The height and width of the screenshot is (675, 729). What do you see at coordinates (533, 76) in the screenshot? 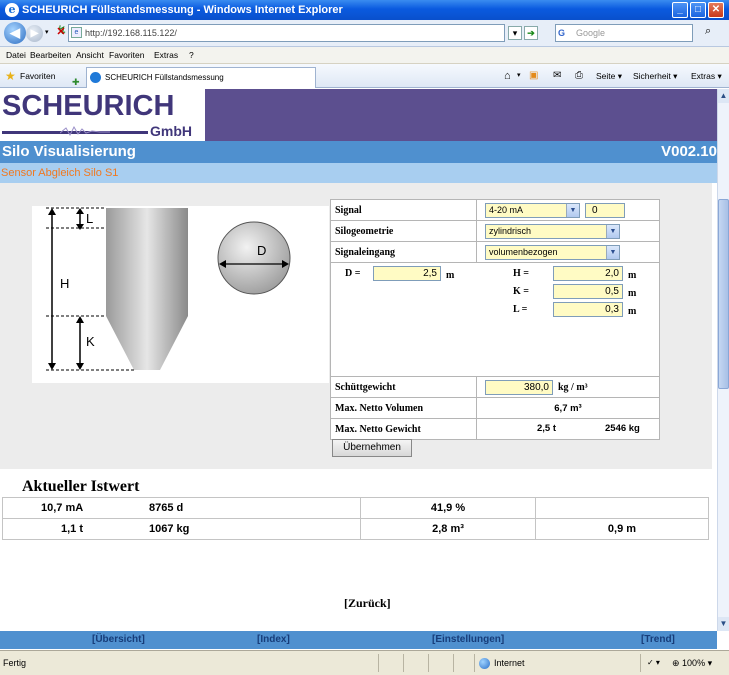
I see `feeds-icon: ▣` at bounding box center [533, 76].